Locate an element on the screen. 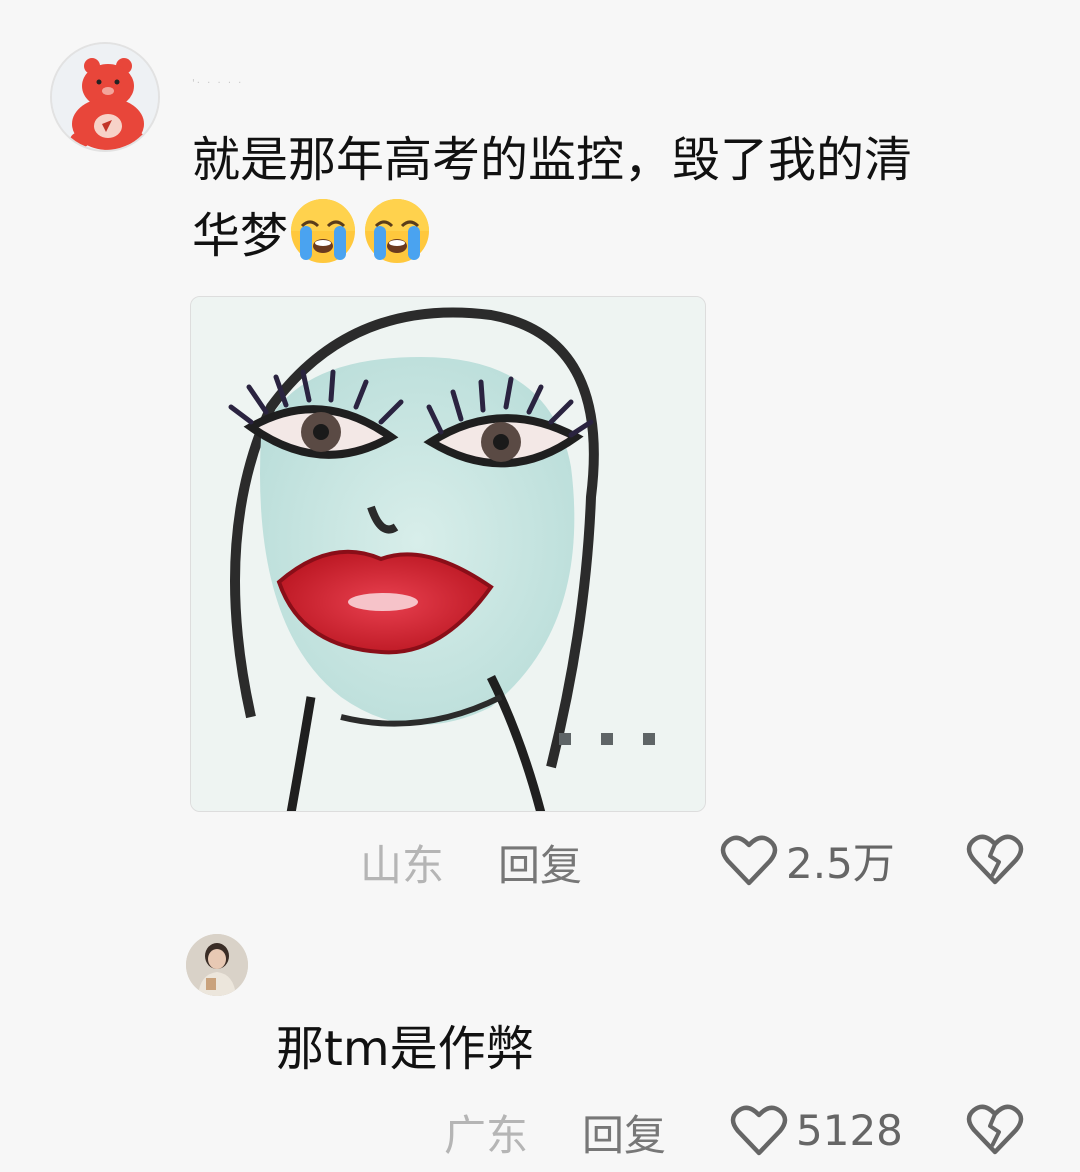  comment-meta: 山东 回复 is located at coordinates (471, 862).